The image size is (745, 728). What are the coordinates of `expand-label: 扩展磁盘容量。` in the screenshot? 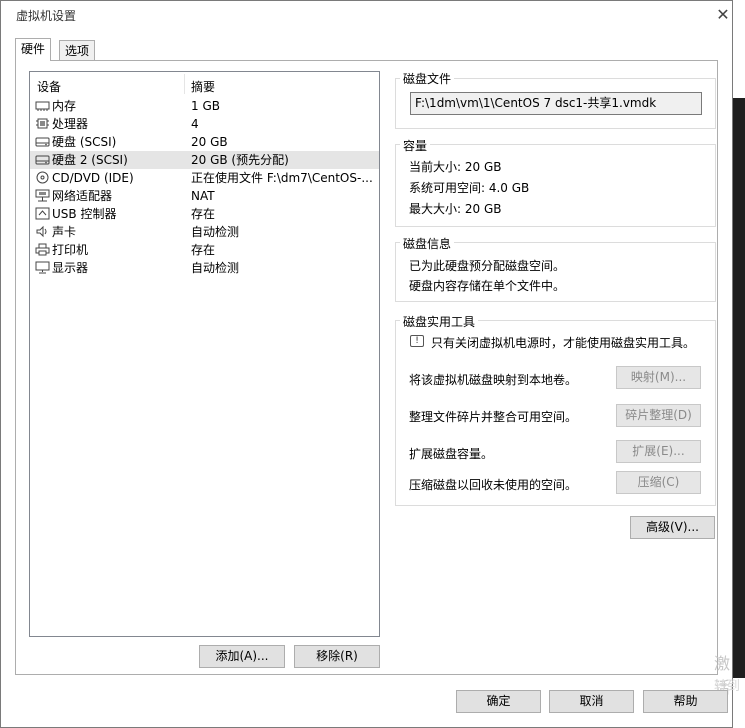 It's located at (451, 454).